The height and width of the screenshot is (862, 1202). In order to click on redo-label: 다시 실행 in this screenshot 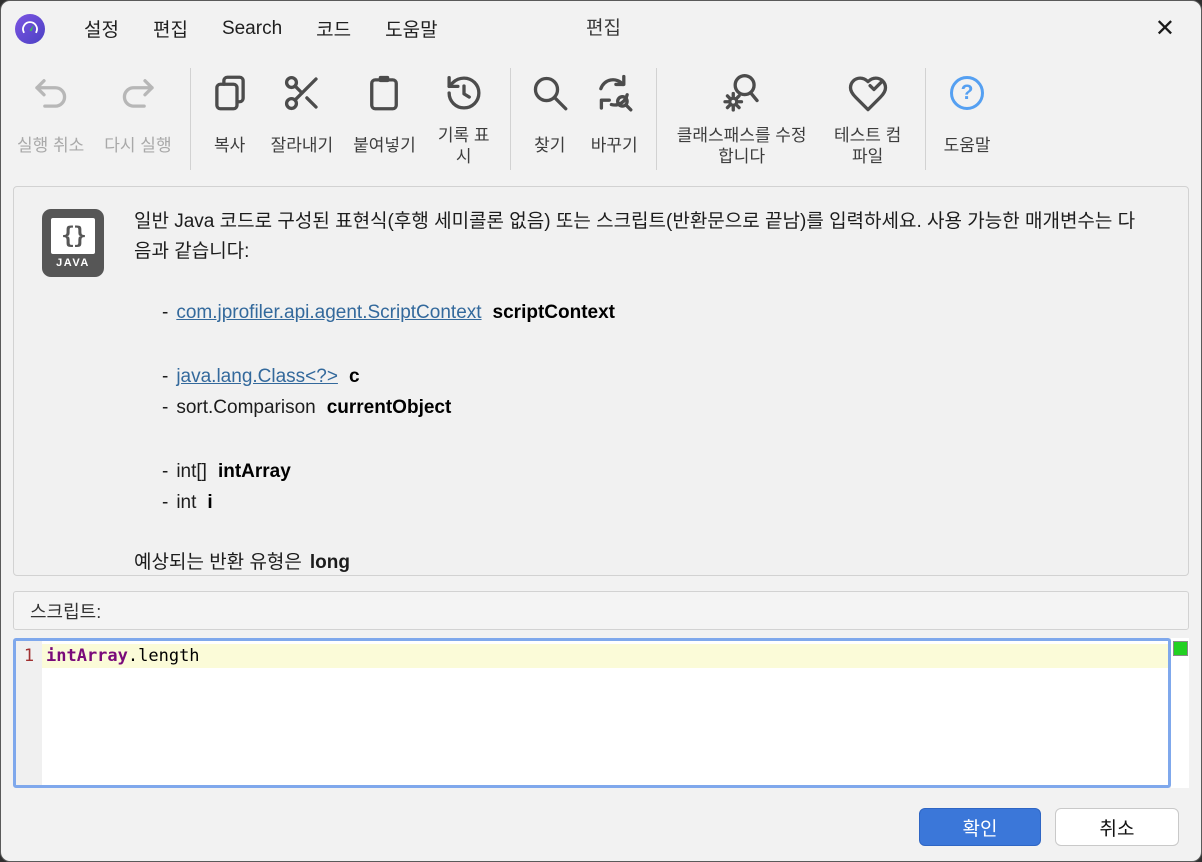, I will do `click(138, 146)`.